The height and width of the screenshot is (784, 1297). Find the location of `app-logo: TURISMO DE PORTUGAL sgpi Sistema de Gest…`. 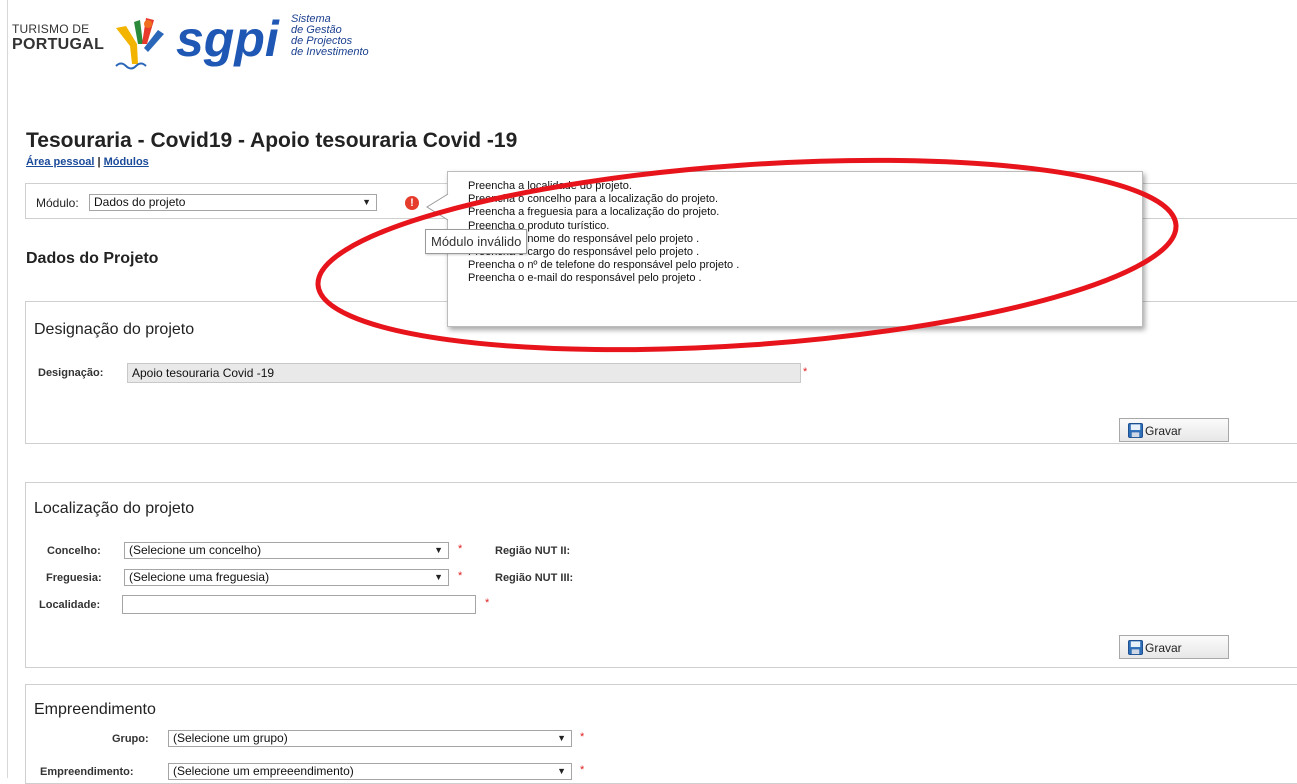

app-logo: TURISMO DE PORTUGAL sgpi Sistema de Gest… is located at coordinates (192, 50).